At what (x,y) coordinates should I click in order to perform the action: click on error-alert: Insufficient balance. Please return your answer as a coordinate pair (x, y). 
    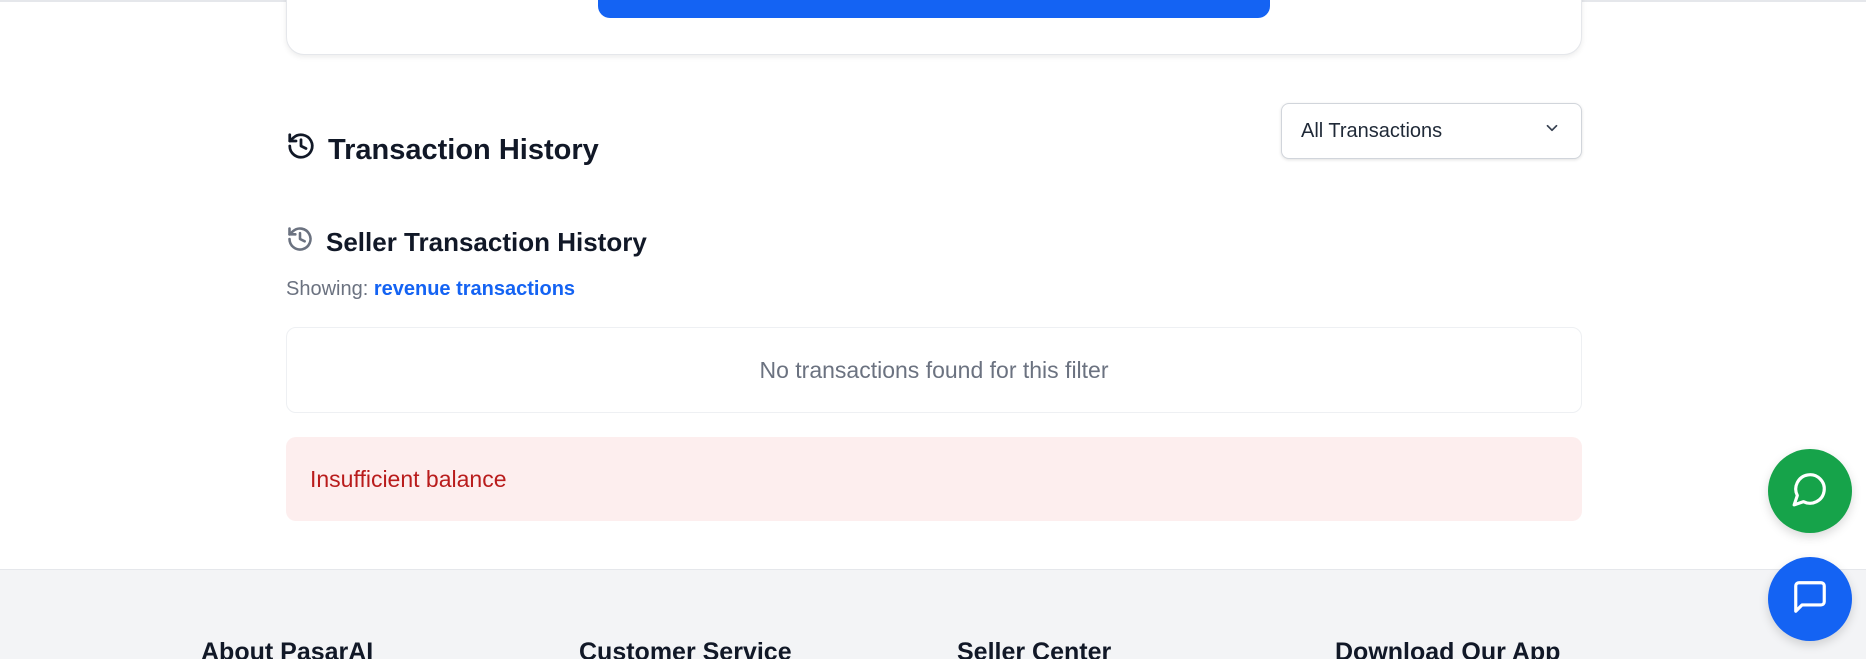
    Looking at the image, I should click on (934, 479).